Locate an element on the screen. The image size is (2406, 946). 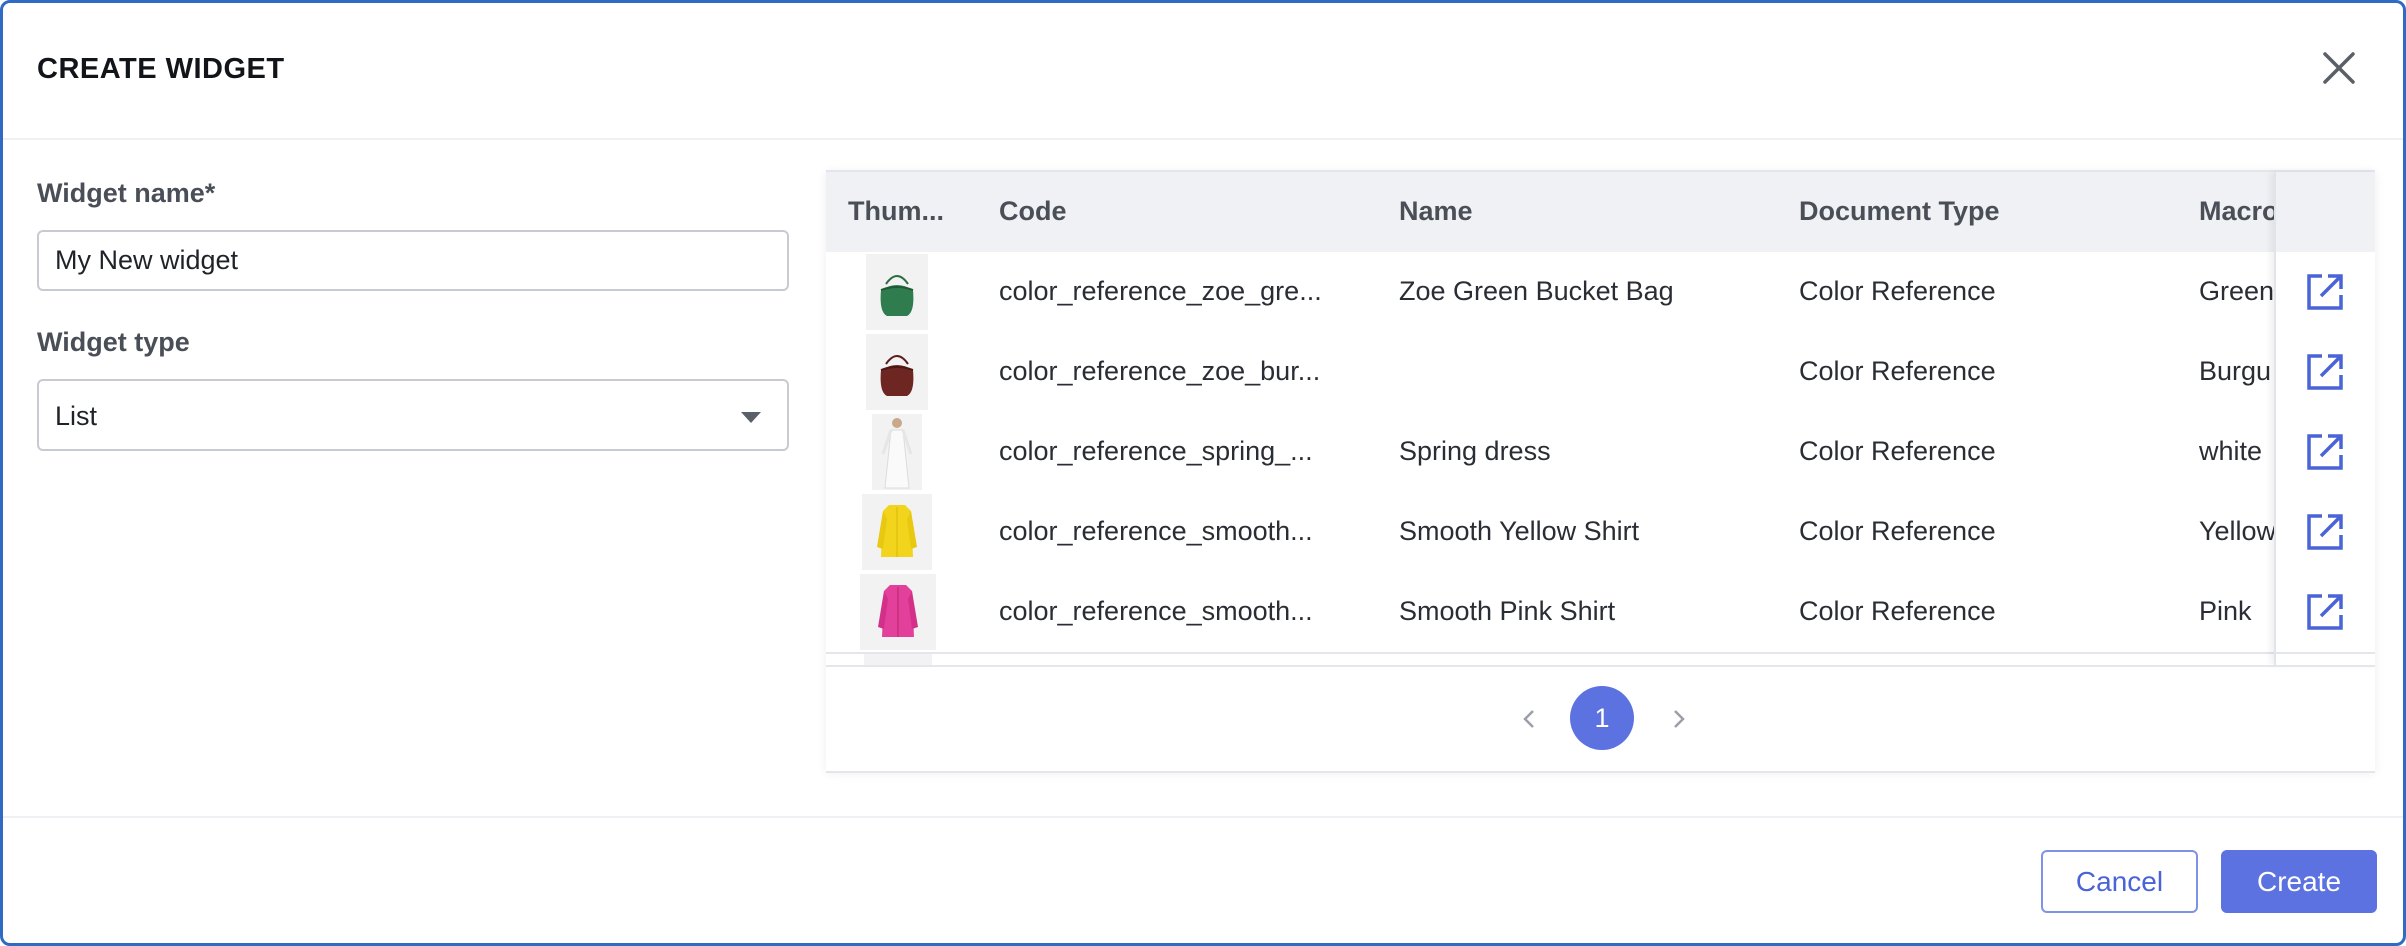
cancel-button: Cancel is located at coordinates (2119, 881).